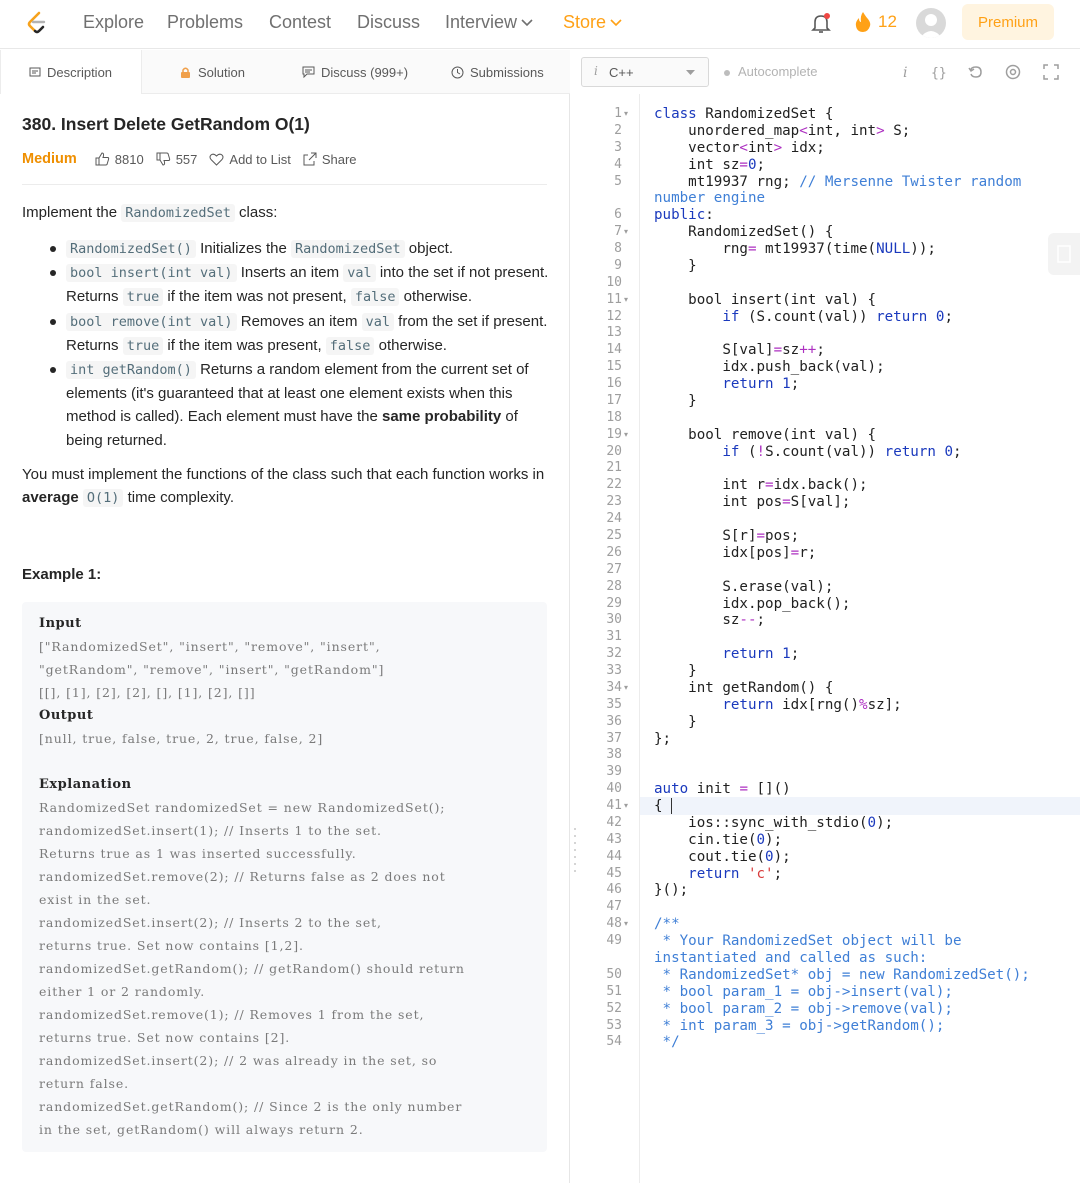 The width and height of the screenshot is (1080, 1183). I want to click on tab-description: Description, so click(71, 72).